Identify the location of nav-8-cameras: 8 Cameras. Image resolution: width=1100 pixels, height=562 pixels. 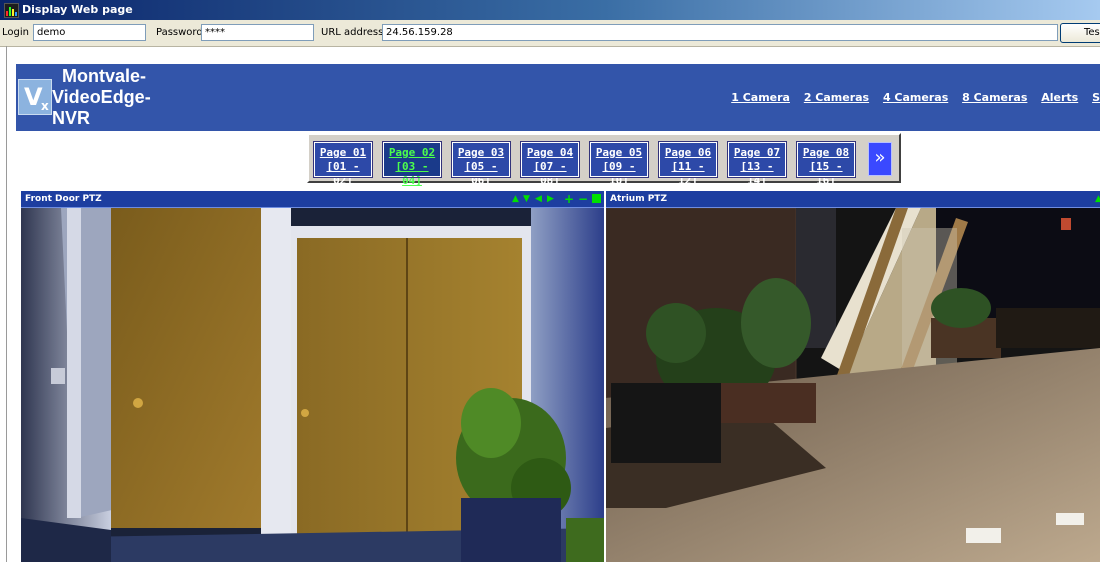
(994, 97).